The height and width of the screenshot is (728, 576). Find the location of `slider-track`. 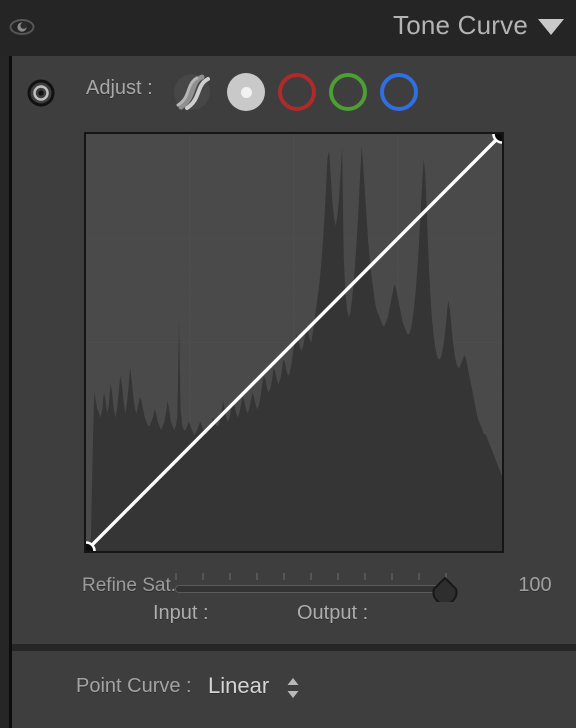

slider-track is located at coordinates (310, 589).